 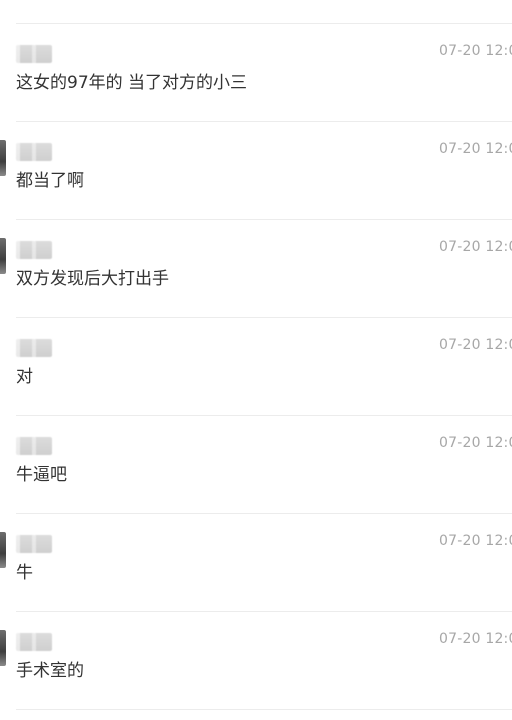 What do you see at coordinates (256, 73) in the screenshot?
I see `comment-item: 07-20 12:03 这女的97年的 当了对方的小三` at bounding box center [256, 73].